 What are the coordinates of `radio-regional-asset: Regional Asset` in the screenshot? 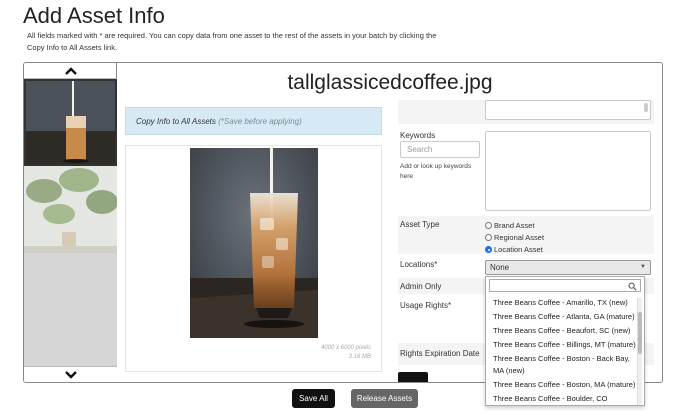 It's located at (514, 237).